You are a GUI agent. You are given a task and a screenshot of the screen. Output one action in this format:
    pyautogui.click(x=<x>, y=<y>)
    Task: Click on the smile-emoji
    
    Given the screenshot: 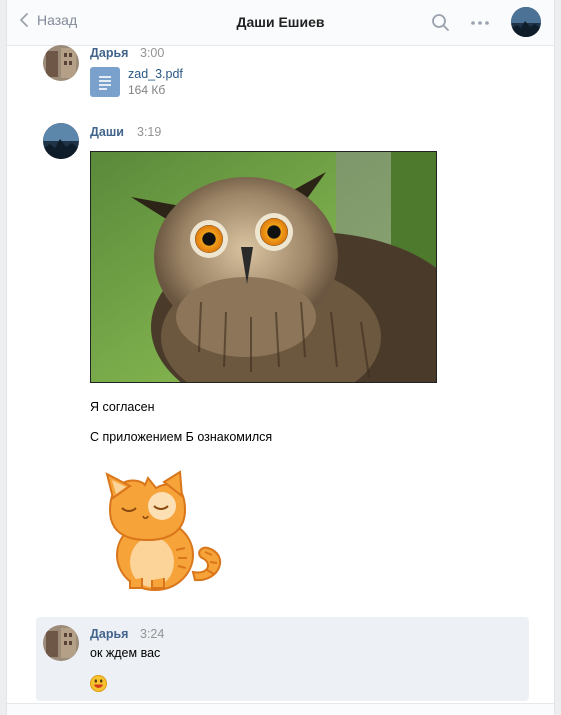 What is the action you would take?
    pyautogui.click(x=98, y=683)
    